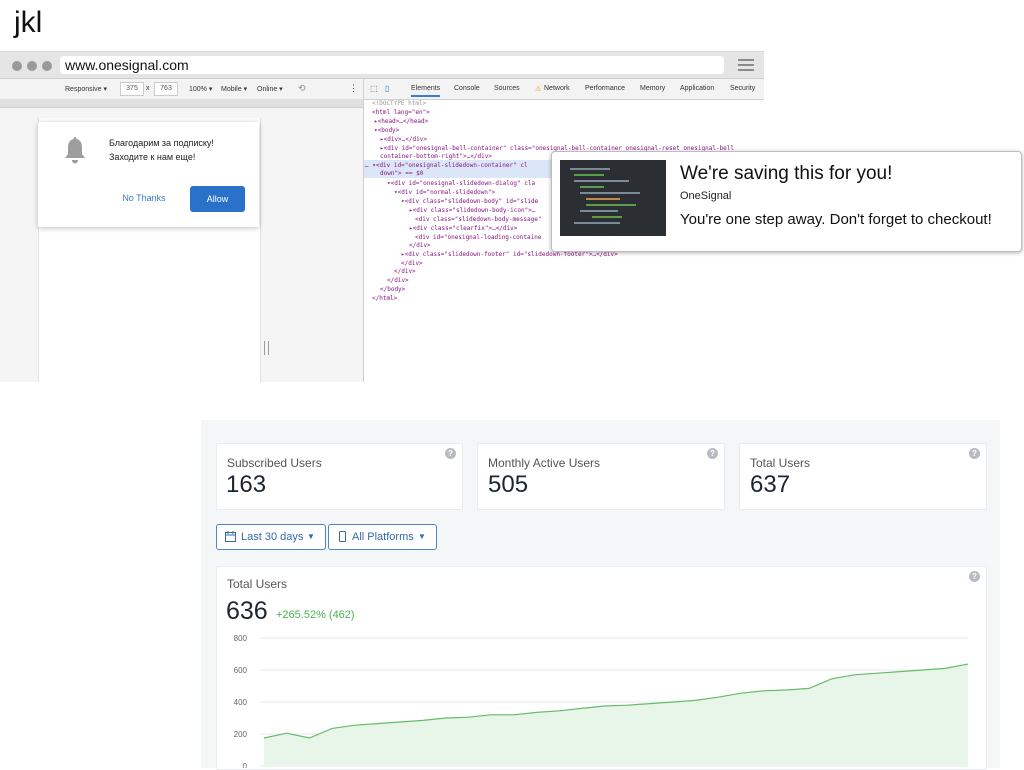  Describe the element at coordinates (426, 91) in the screenshot. I see `tab-elements: Elements` at that location.